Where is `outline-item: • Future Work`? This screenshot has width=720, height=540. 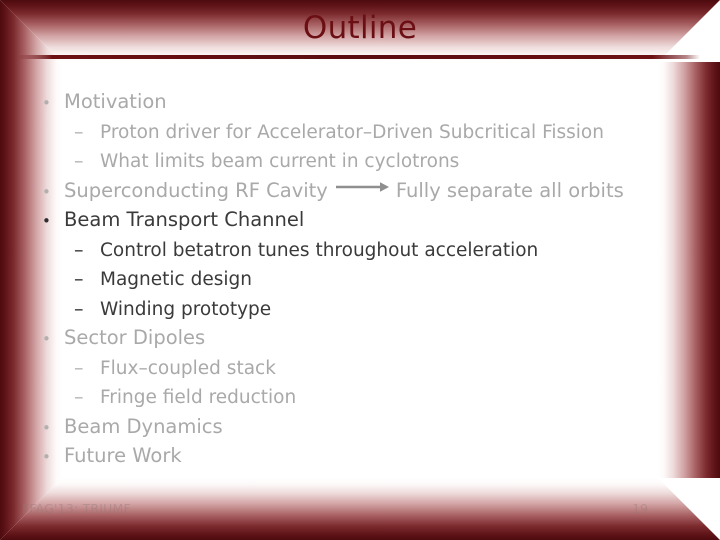
outline-item: • Future Work is located at coordinates (364, 457).